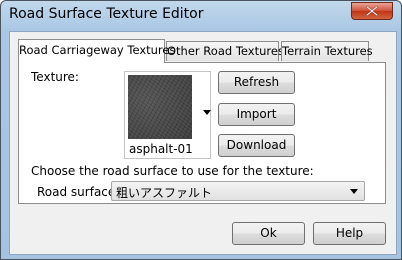 The image size is (402, 260). I want to click on road-surface-value: 粗いアスファルト, so click(164, 193).